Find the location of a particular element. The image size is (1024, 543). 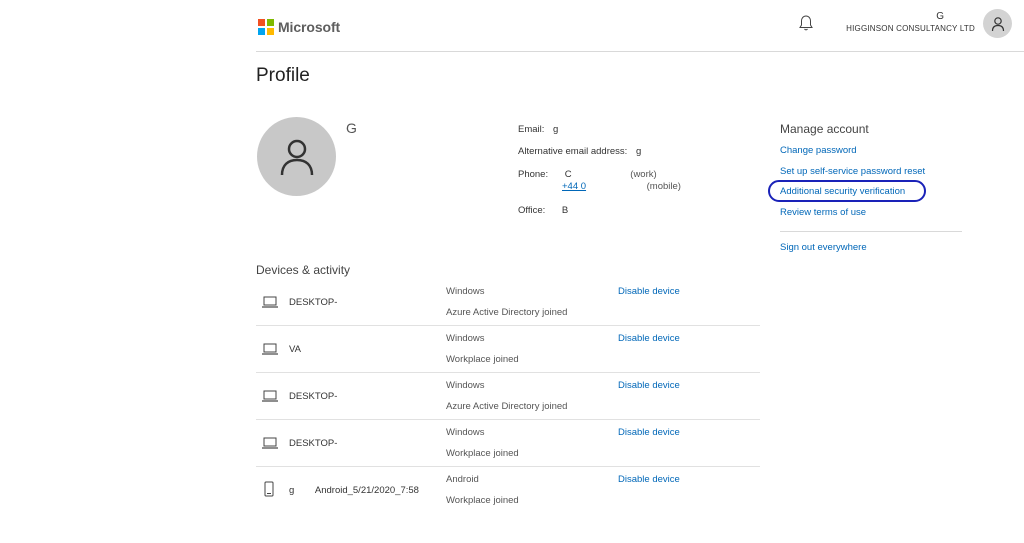

notifications-bell-icon is located at coordinates (807, 23).